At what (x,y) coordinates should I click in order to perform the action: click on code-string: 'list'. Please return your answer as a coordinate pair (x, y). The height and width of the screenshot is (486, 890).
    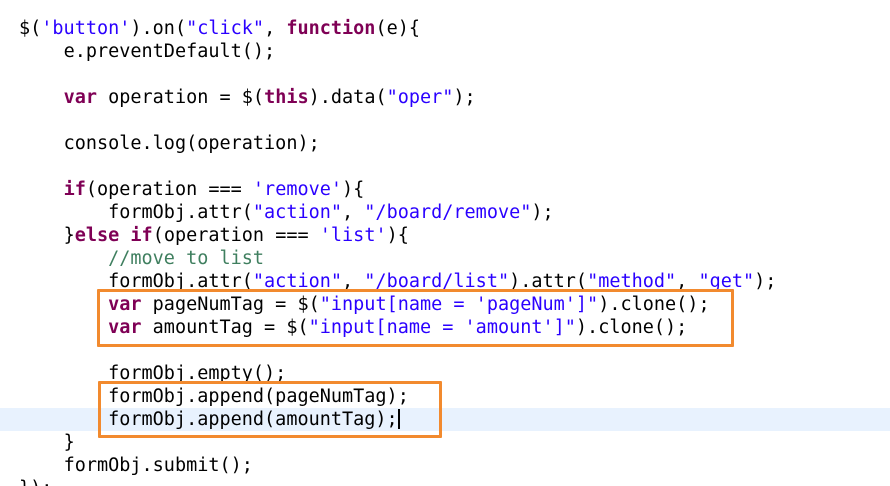
    Looking at the image, I should click on (353, 235).